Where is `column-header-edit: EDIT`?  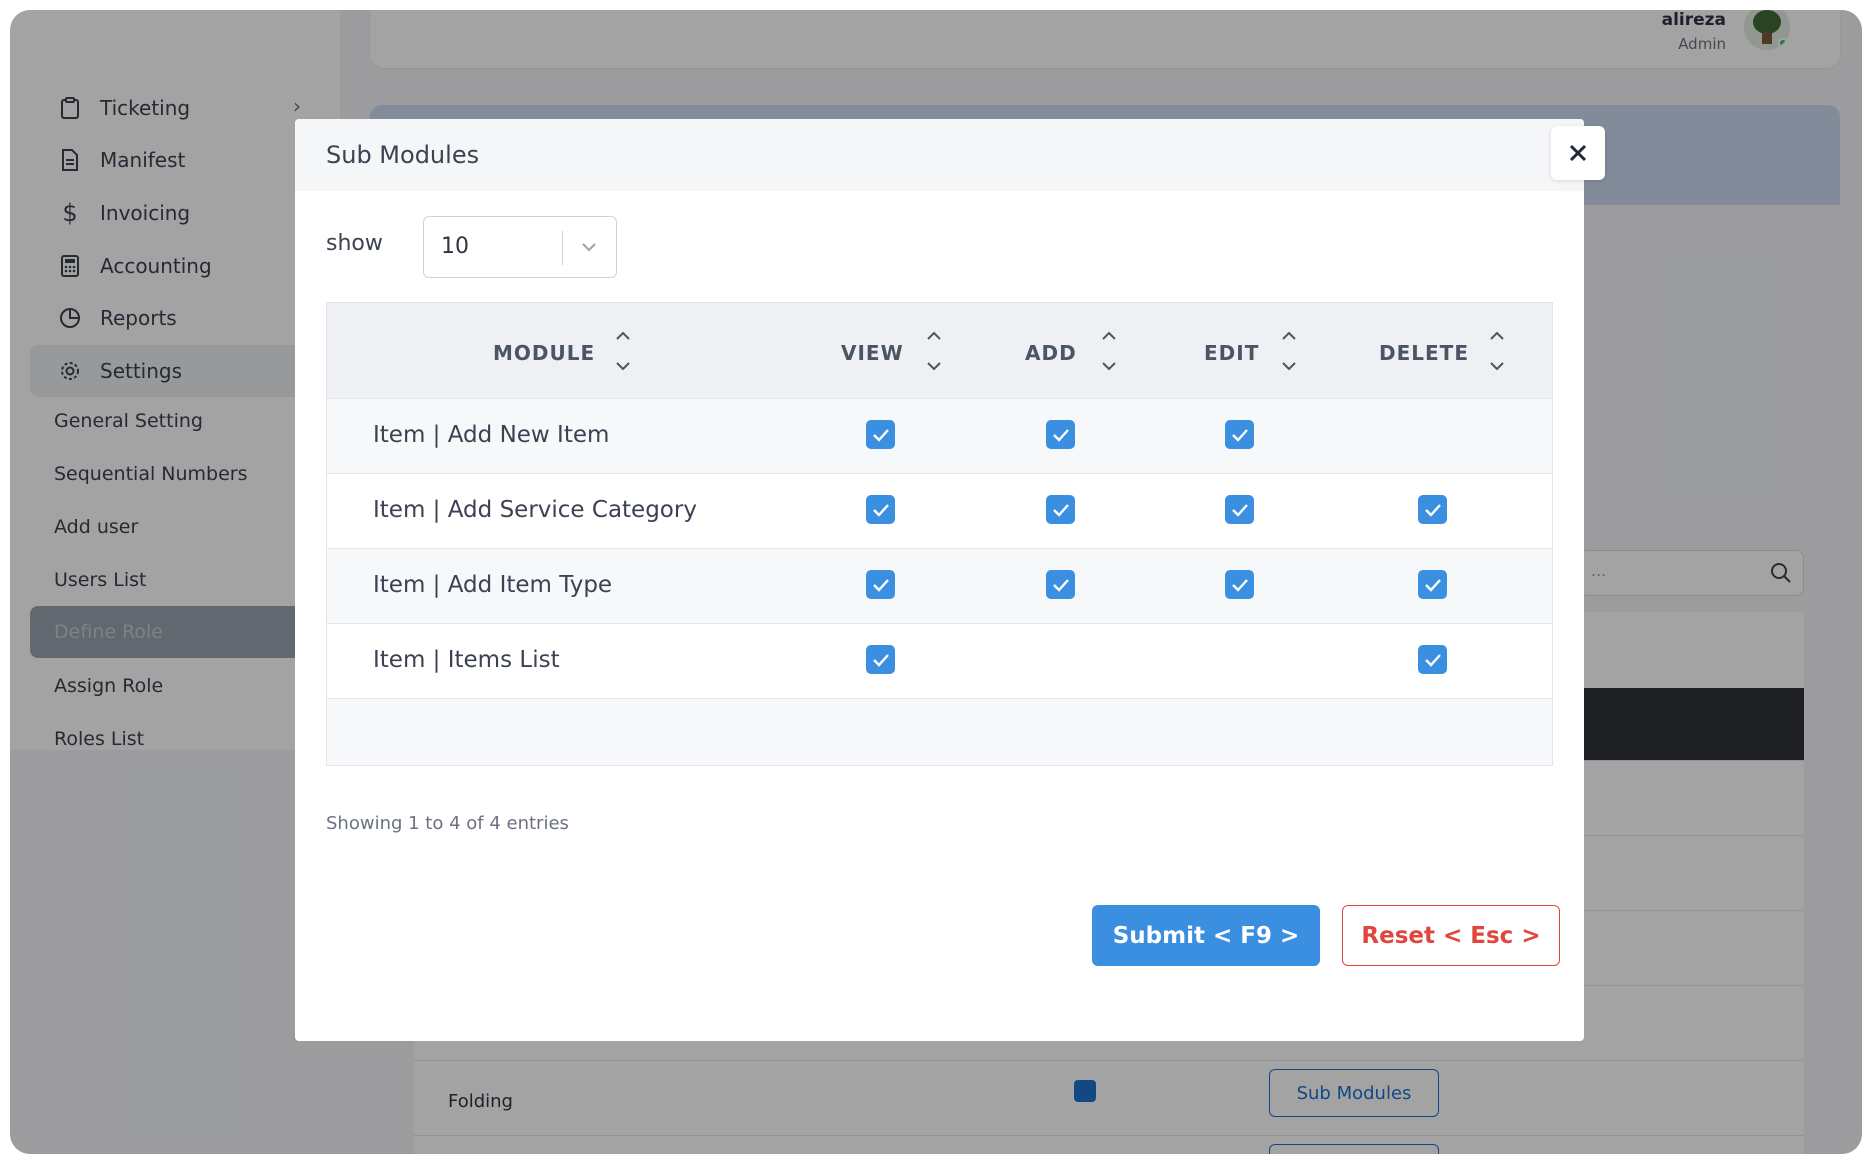 column-header-edit: EDIT is located at coordinates (1231, 353).